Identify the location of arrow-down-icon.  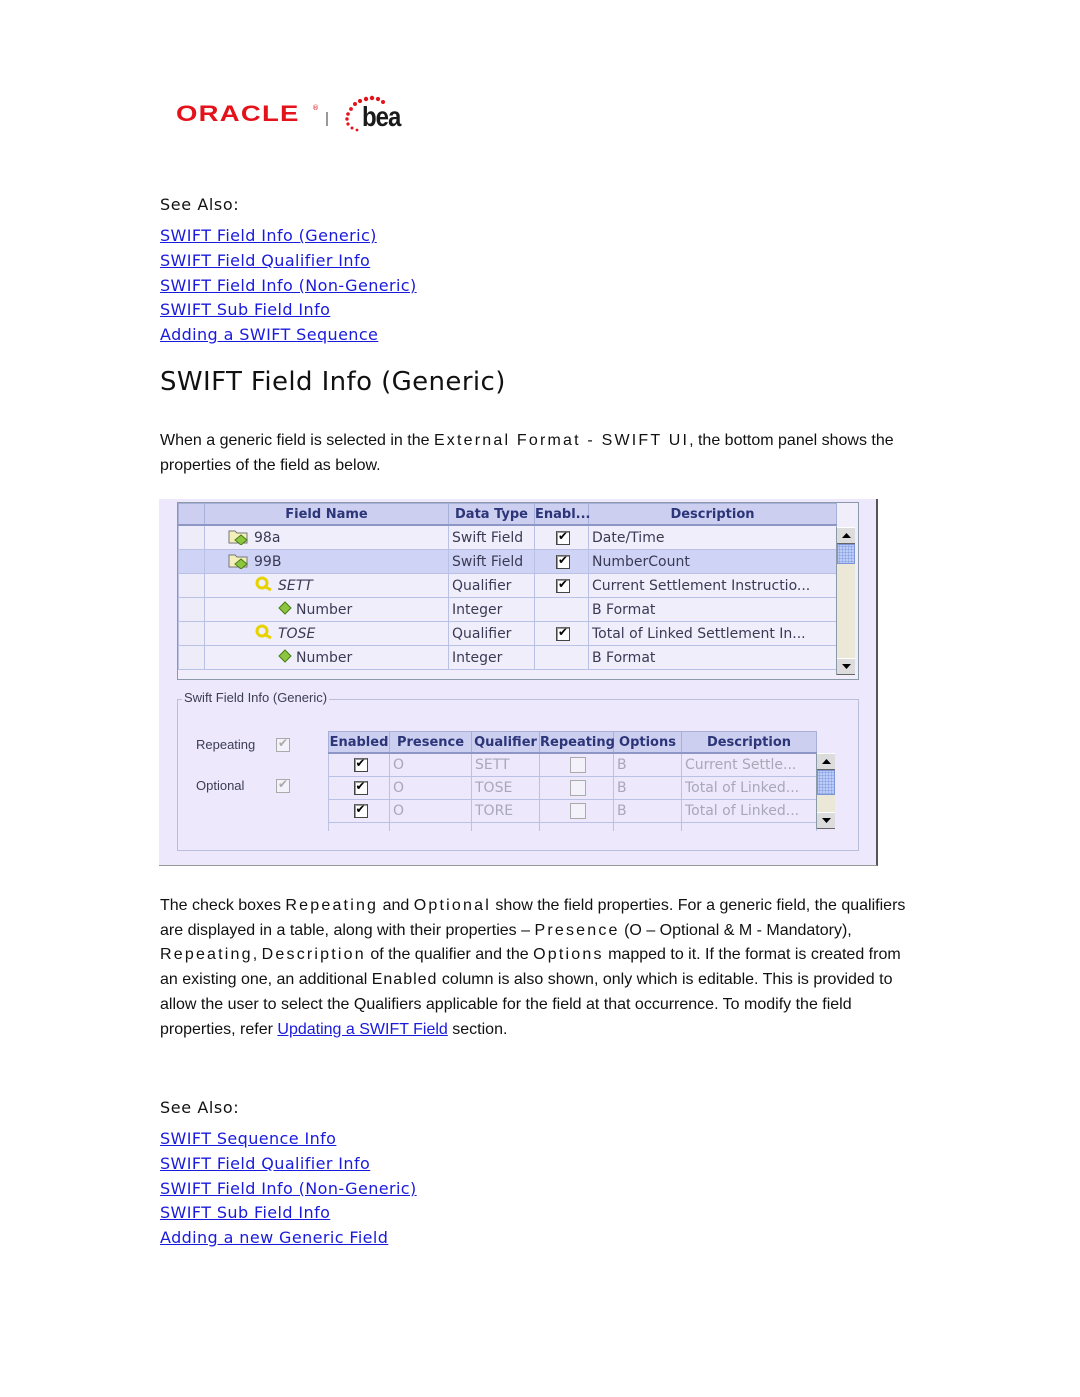
(826, 820).